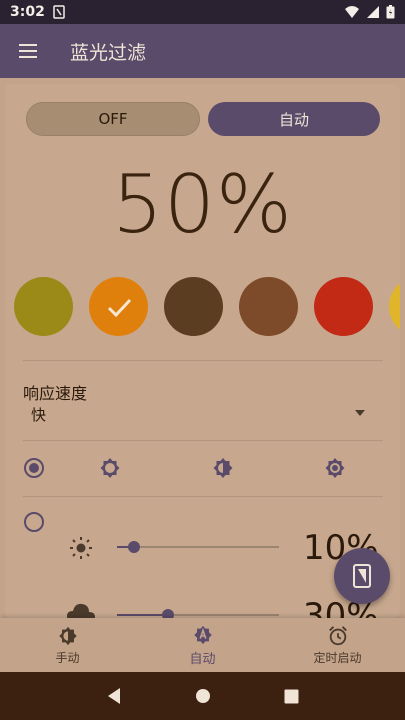 Image resolution: width=405 pixels, height=720 pixels. What do you see at coordinates (373, 12) in the screenshot?
I see `signal-icon` at bounding box center [373, 12].